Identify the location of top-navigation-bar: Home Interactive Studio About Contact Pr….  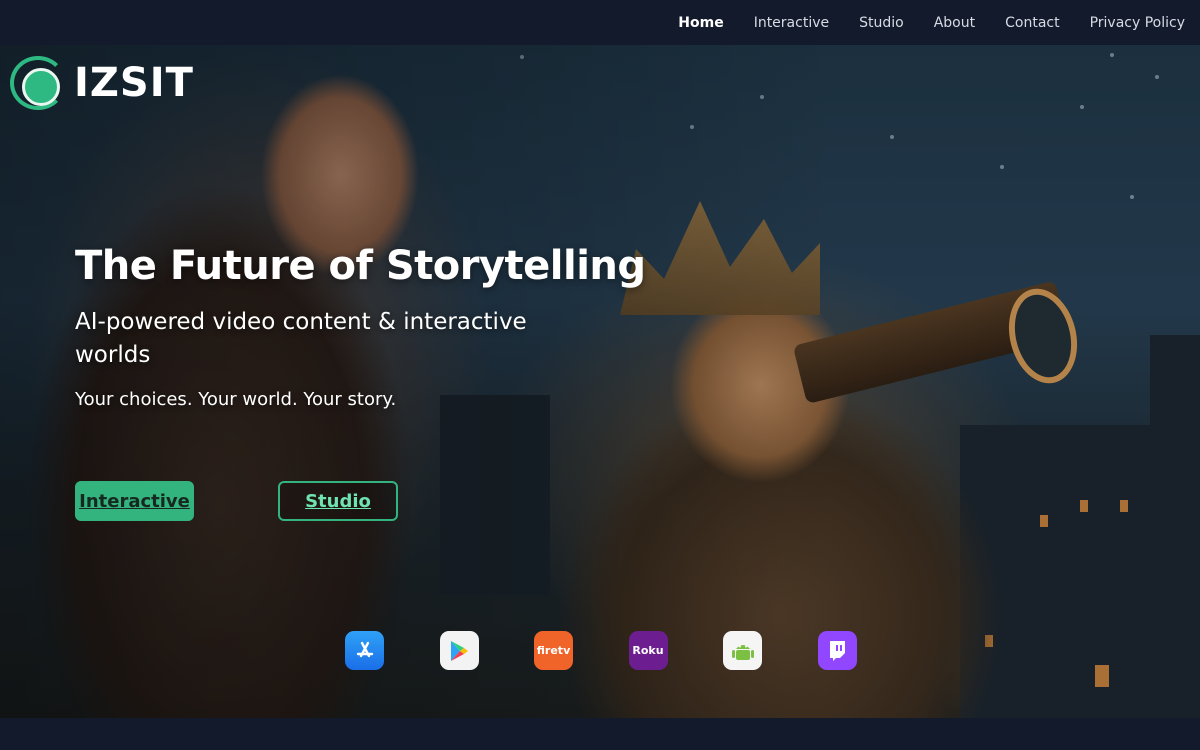
(600, 22).